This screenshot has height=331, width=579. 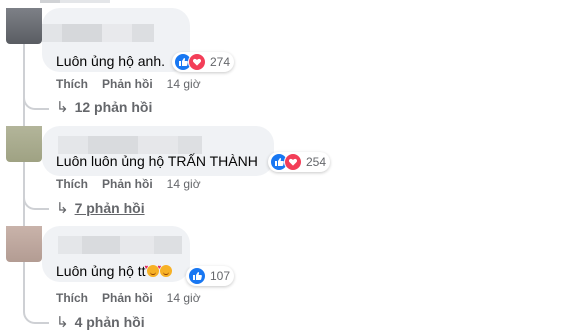 I want to click on reaction-summary: 254, so click(x=299, y=162).